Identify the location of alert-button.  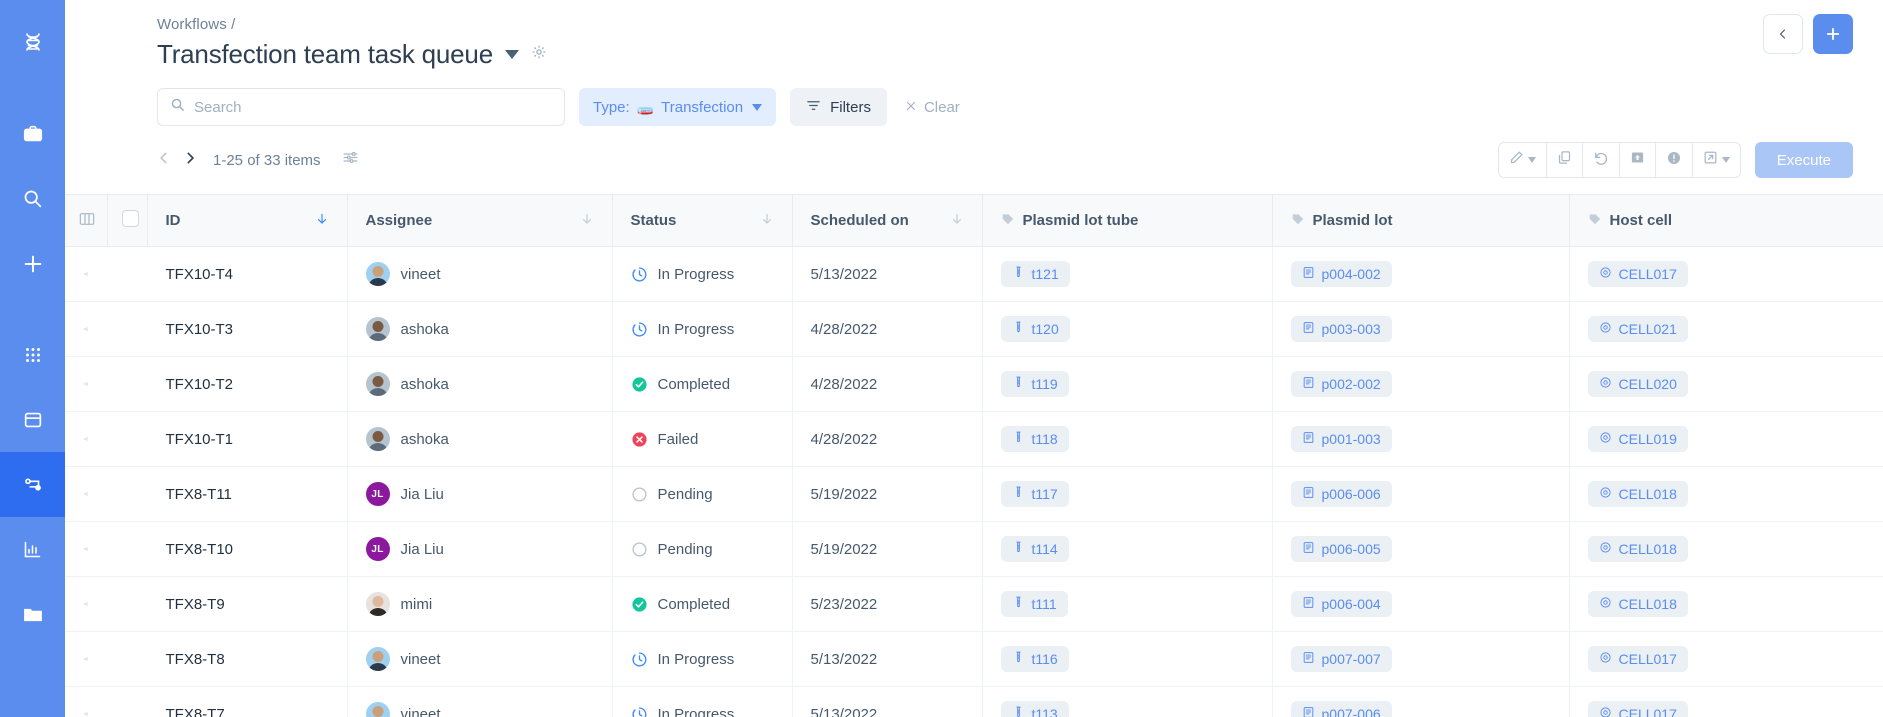
(1674, 160).